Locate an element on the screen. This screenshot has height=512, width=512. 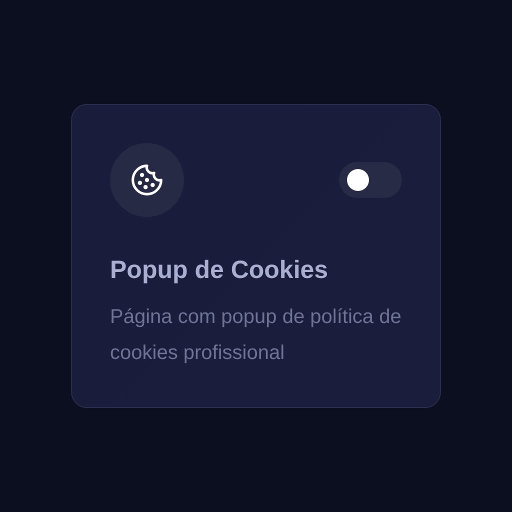
cookie-icon is located at coordinates (147, 180).